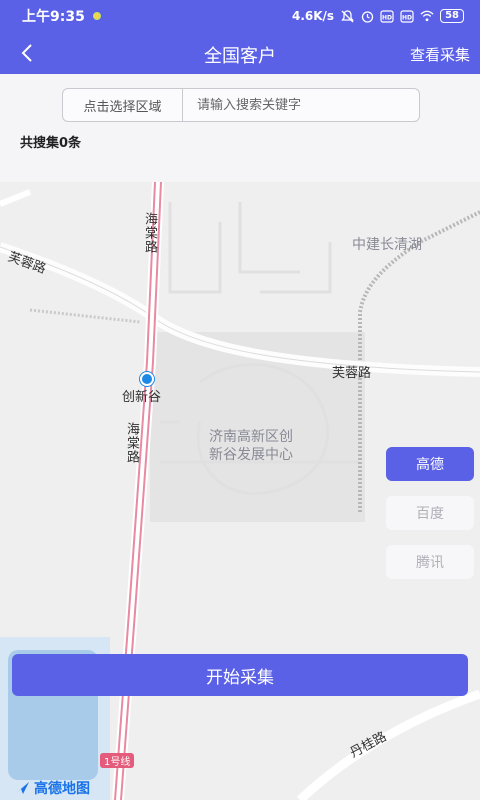  Describe the element at coordinates (51, 143) in the screenshot. I see `result-count: 共搜集0条` at that location.